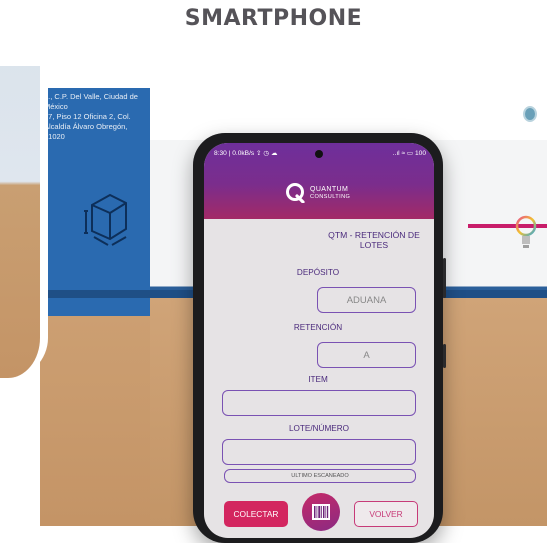 Image resolution: width=547 pixels, height=543 pixels. Describe the element at coordinates (409, 153) in the screenshot. I see `status-bar-right: ..ıl ≈ ▭ 100` at that location.